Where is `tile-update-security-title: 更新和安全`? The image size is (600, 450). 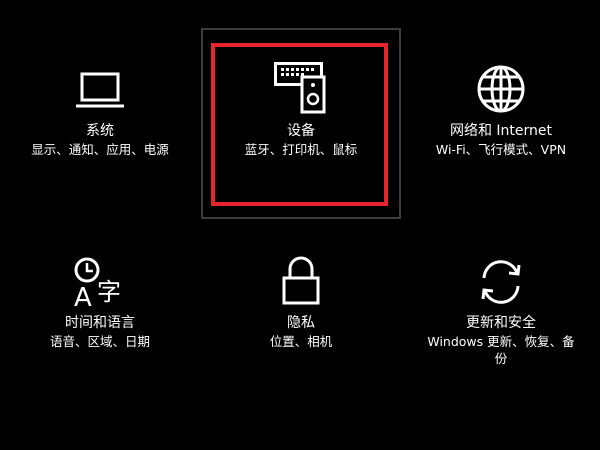
tile-update-security-title: 更新和安全 is located at coordinates (501, 323).